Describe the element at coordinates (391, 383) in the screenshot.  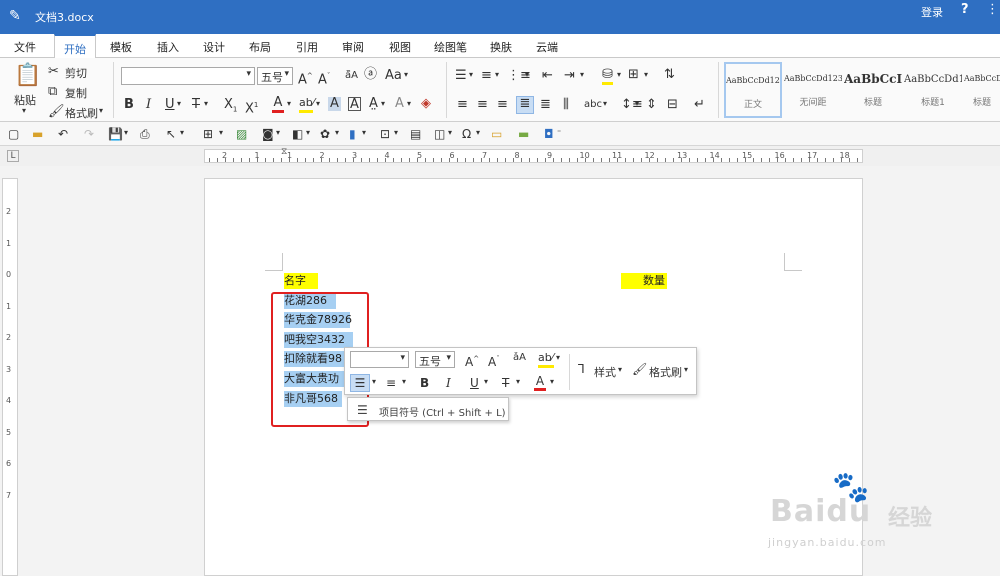
I see `numbered-list-icon: ≡` at that location.